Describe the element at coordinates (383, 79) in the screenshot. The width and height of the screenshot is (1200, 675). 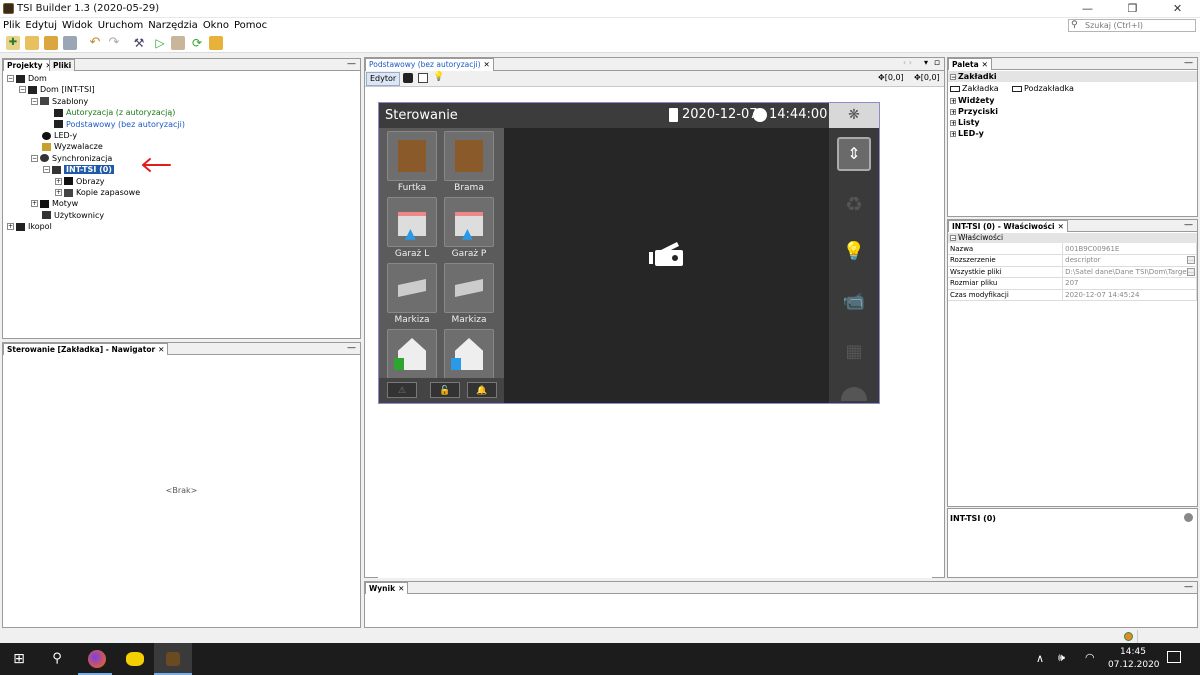
I see `editor-subtab: Edytor` at that location.